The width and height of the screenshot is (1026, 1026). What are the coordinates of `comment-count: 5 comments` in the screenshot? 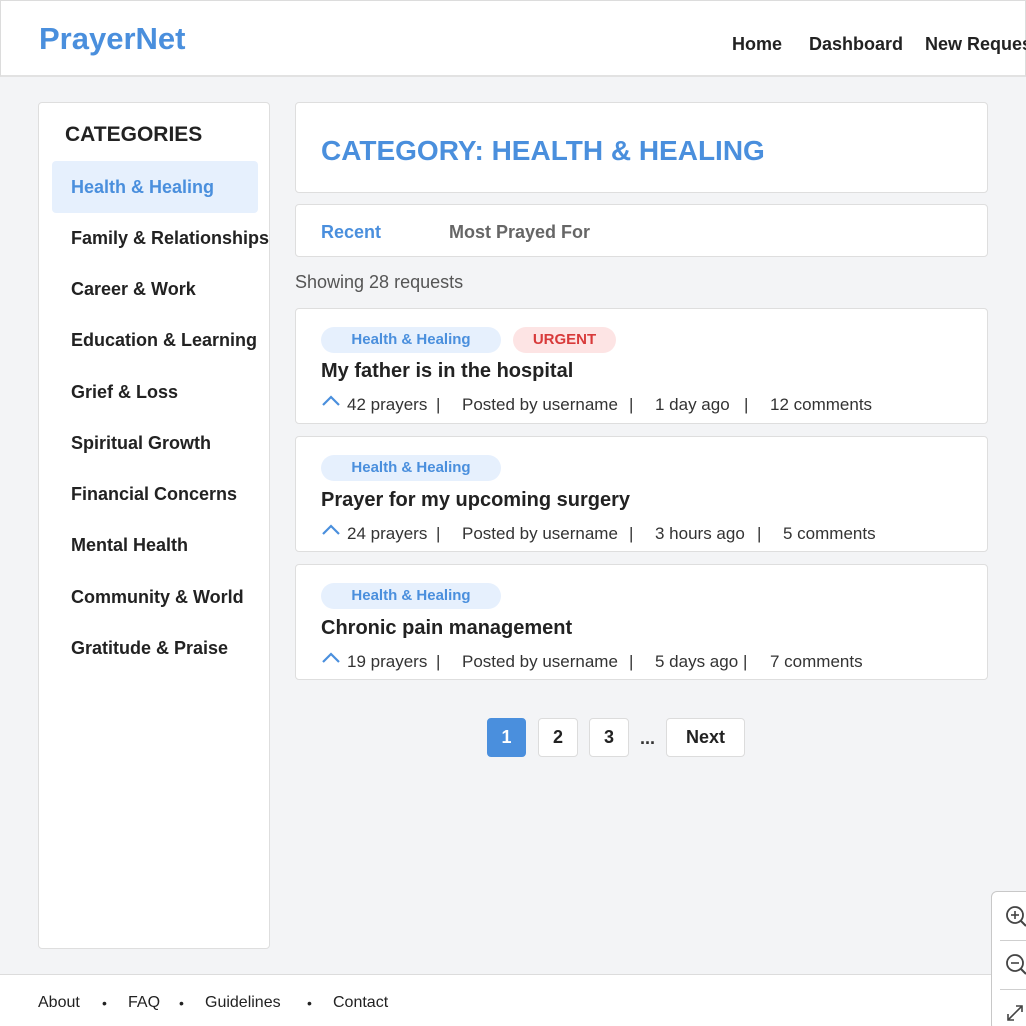 It's located at (829, 534).